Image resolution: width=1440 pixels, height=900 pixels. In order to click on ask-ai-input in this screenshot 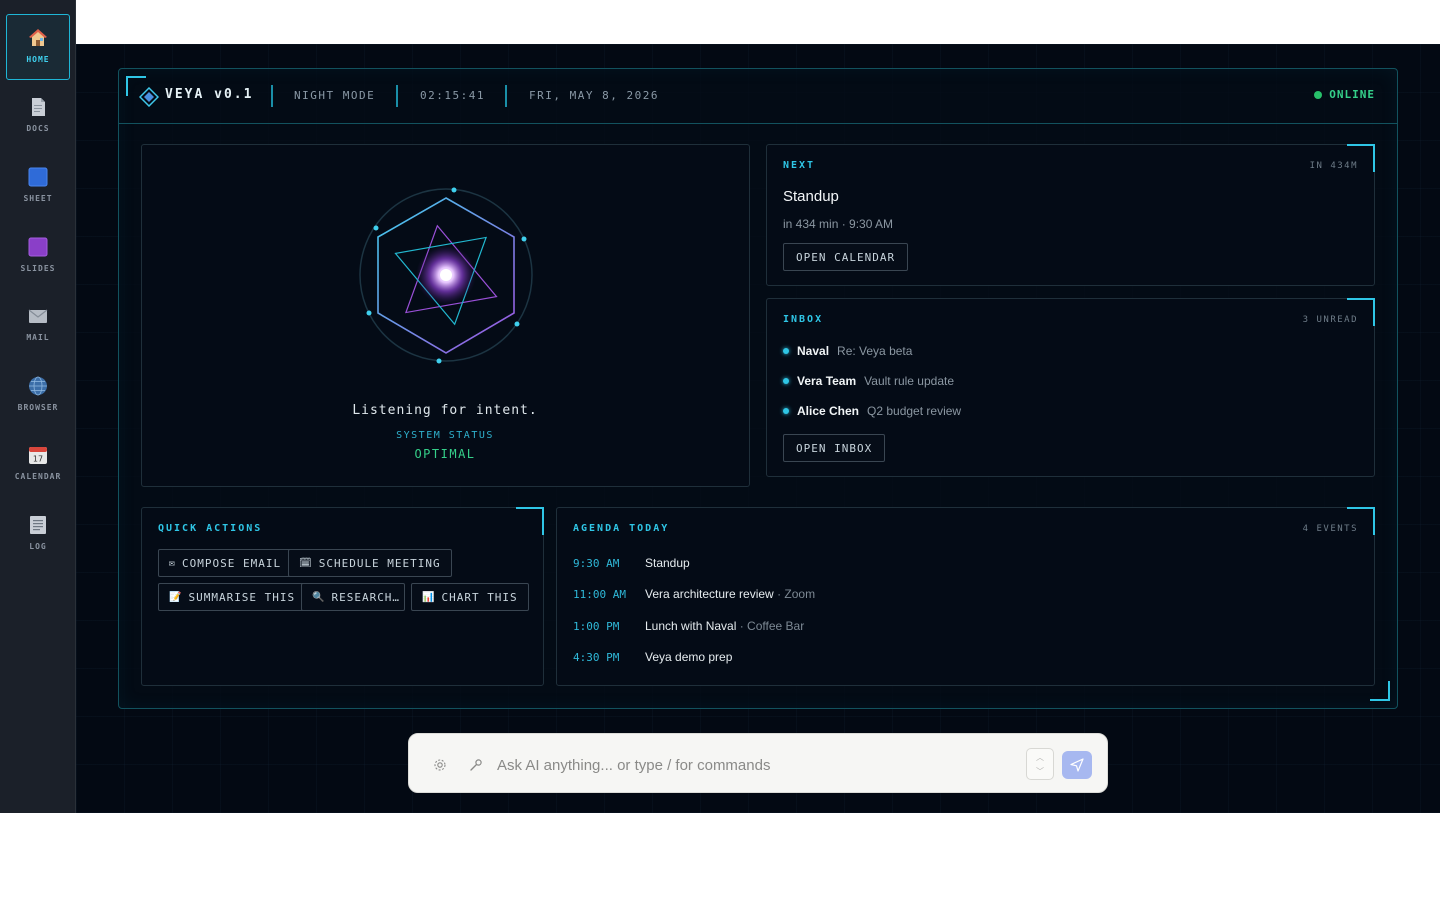, I will do `click(757, 765)`.